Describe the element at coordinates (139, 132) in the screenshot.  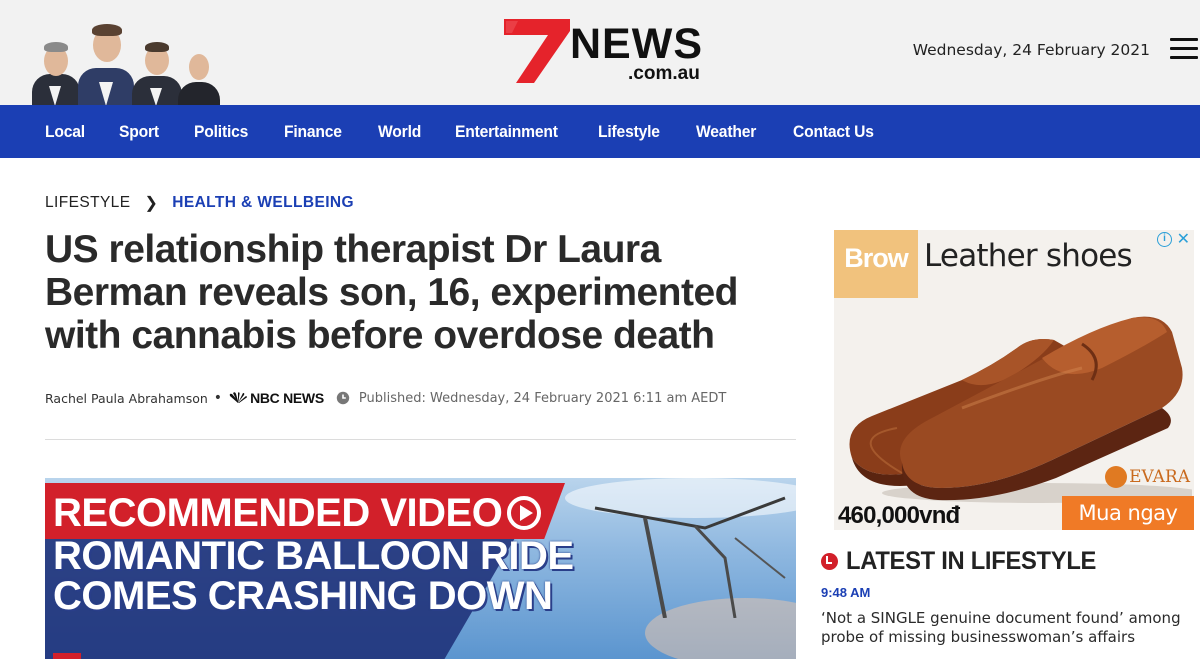
I see `nav-item-sport: Sport` at that location.